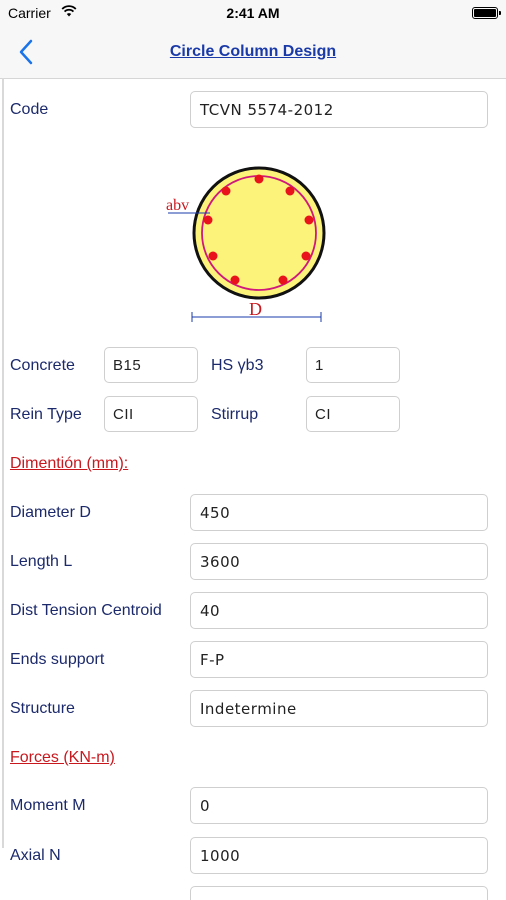 The width and height of the screenshot is (506, 900). I want to click on column-section-diagram: abv D, so click(246, 244).